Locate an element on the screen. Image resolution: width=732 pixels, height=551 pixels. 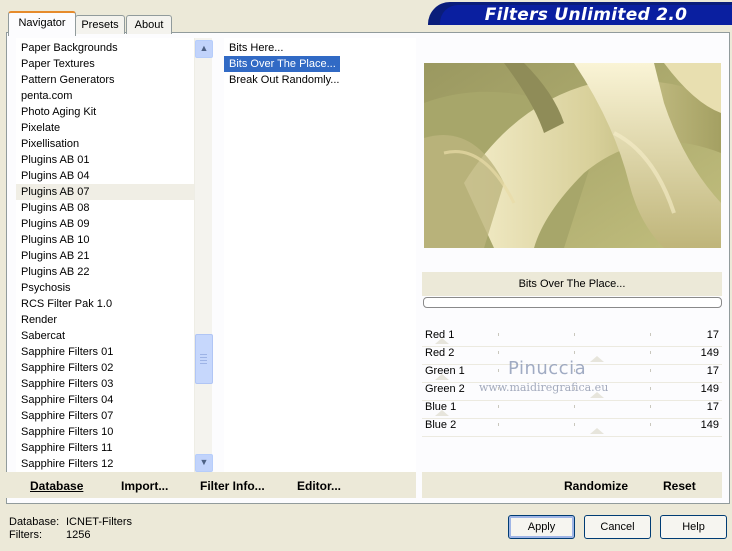
category-scrollbar: ▲ ▼ is located at coordinates (203, 255).